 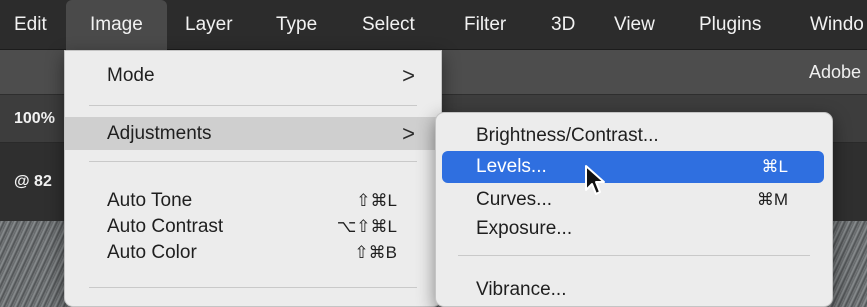 I want to click on menu-select: Select, so click(x=388, y=25).